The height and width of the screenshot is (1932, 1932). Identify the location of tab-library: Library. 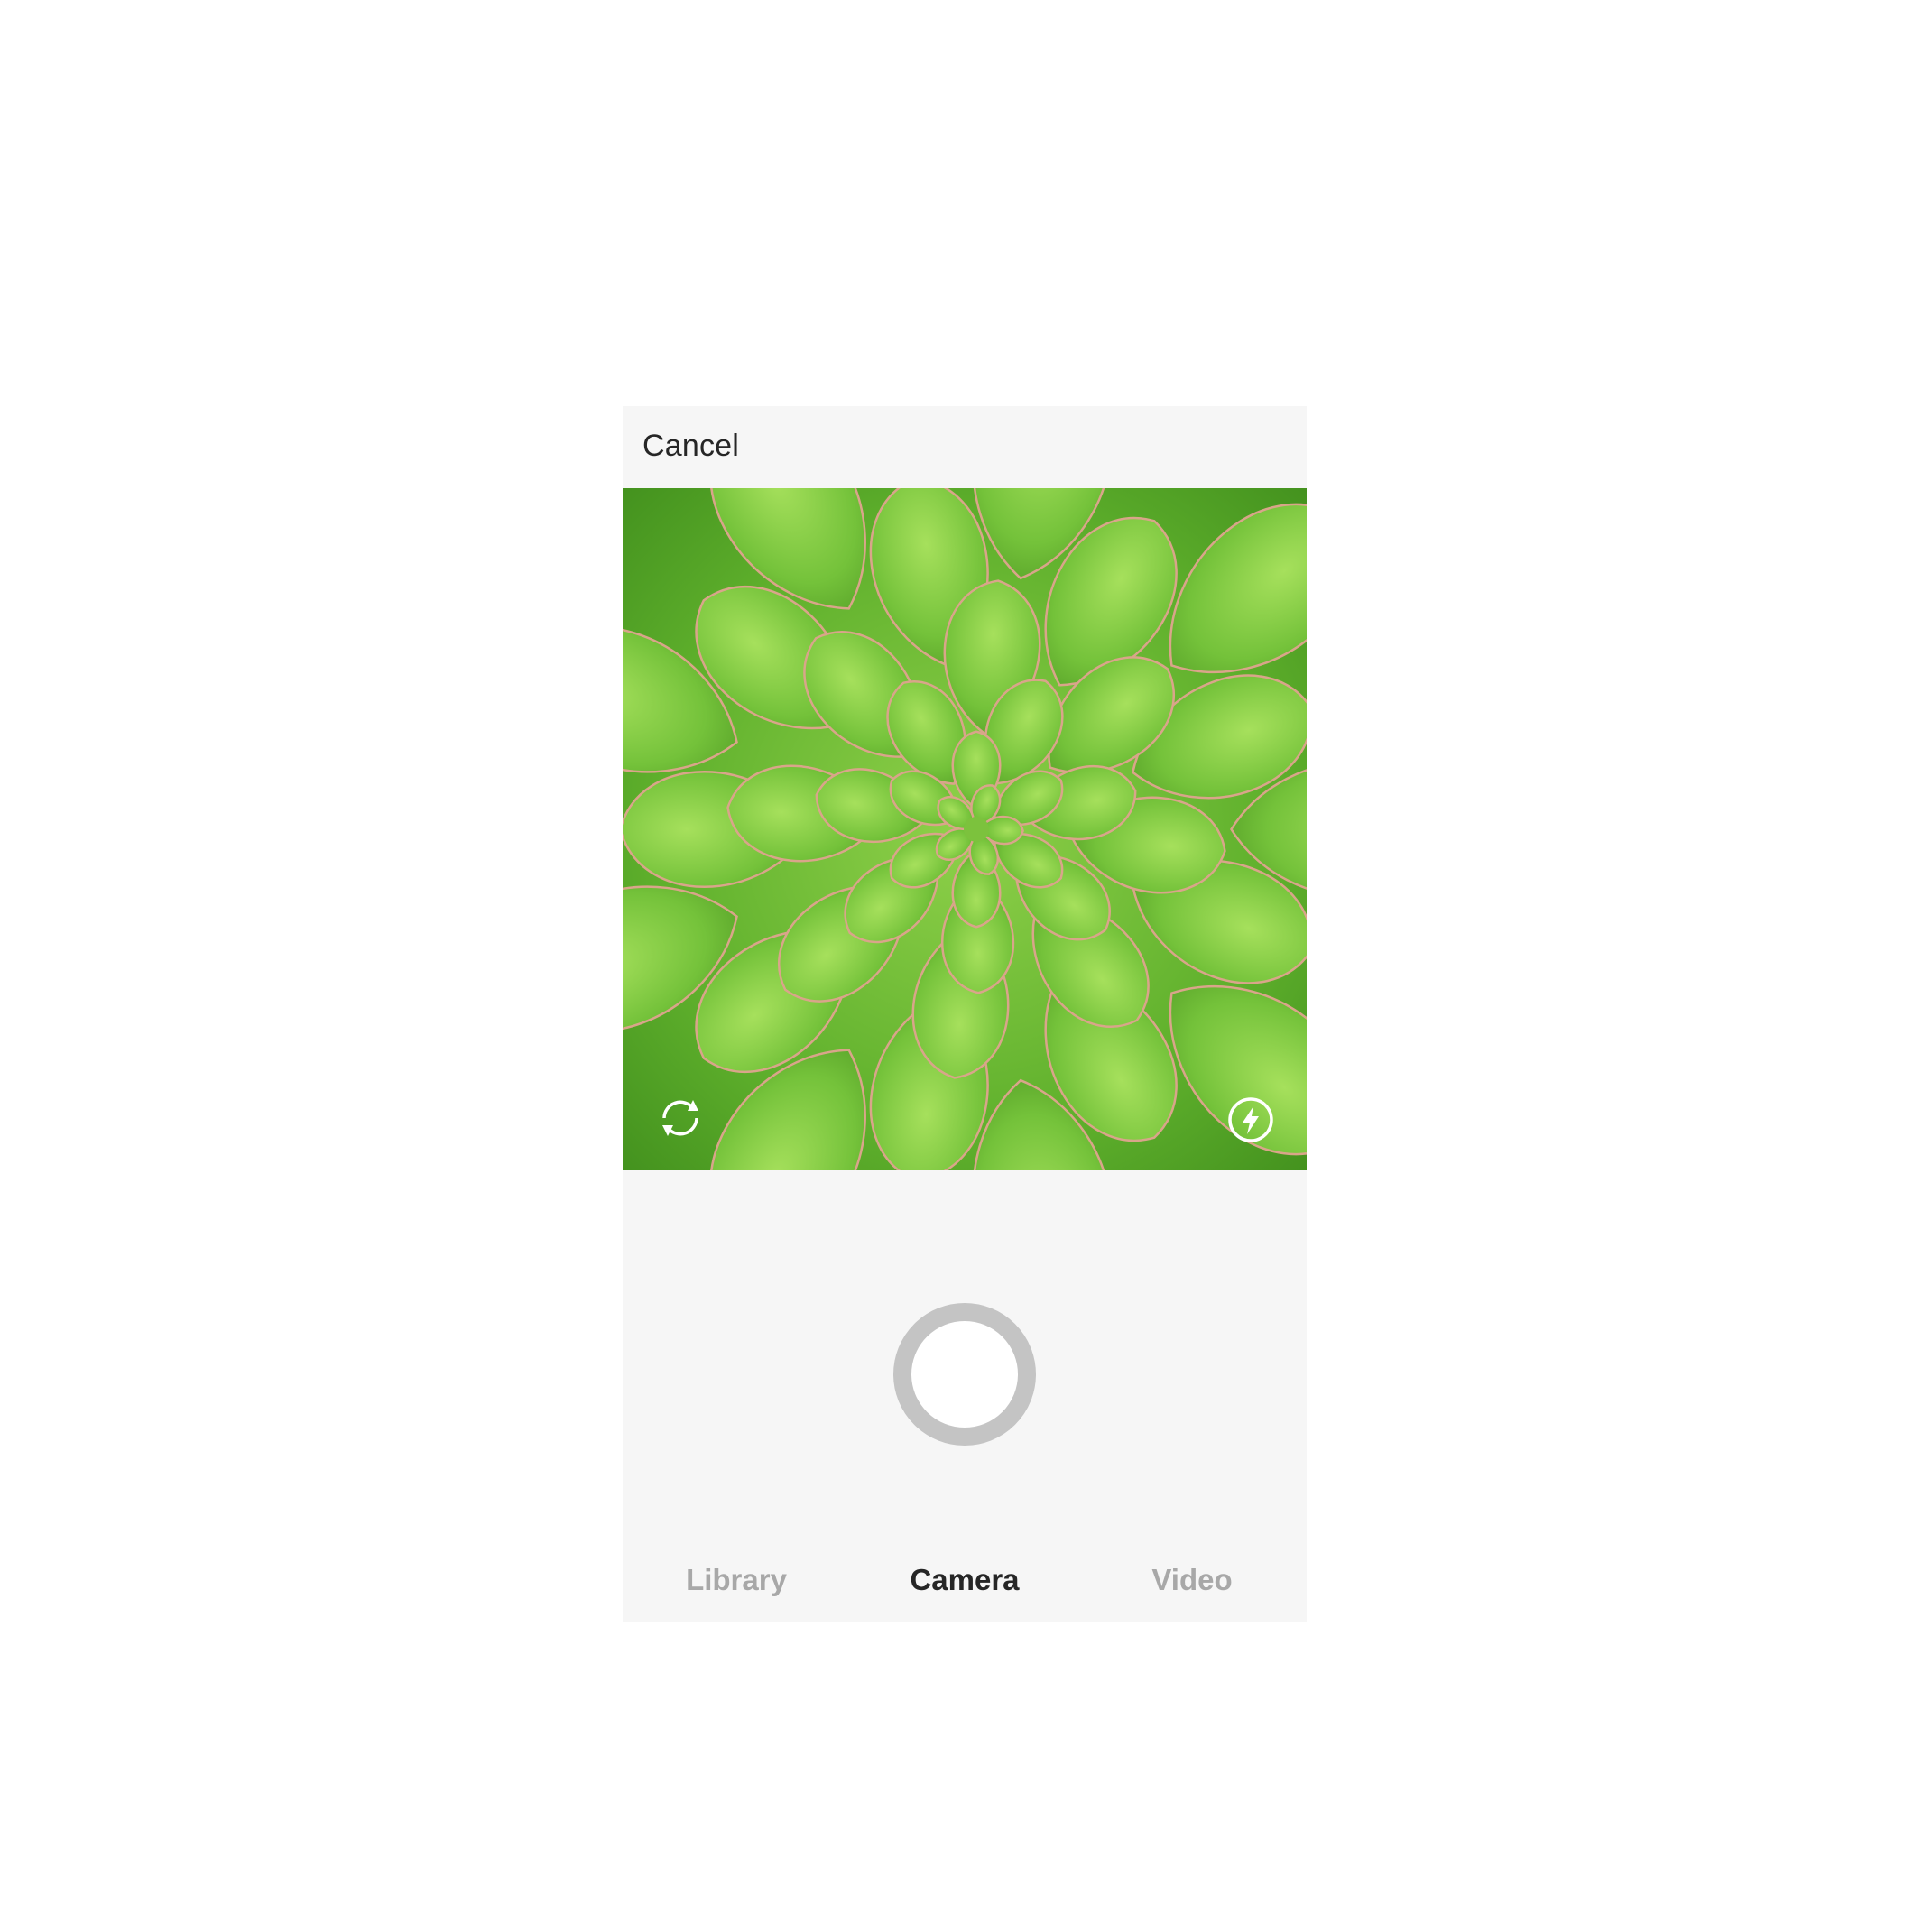
(736, 1580).